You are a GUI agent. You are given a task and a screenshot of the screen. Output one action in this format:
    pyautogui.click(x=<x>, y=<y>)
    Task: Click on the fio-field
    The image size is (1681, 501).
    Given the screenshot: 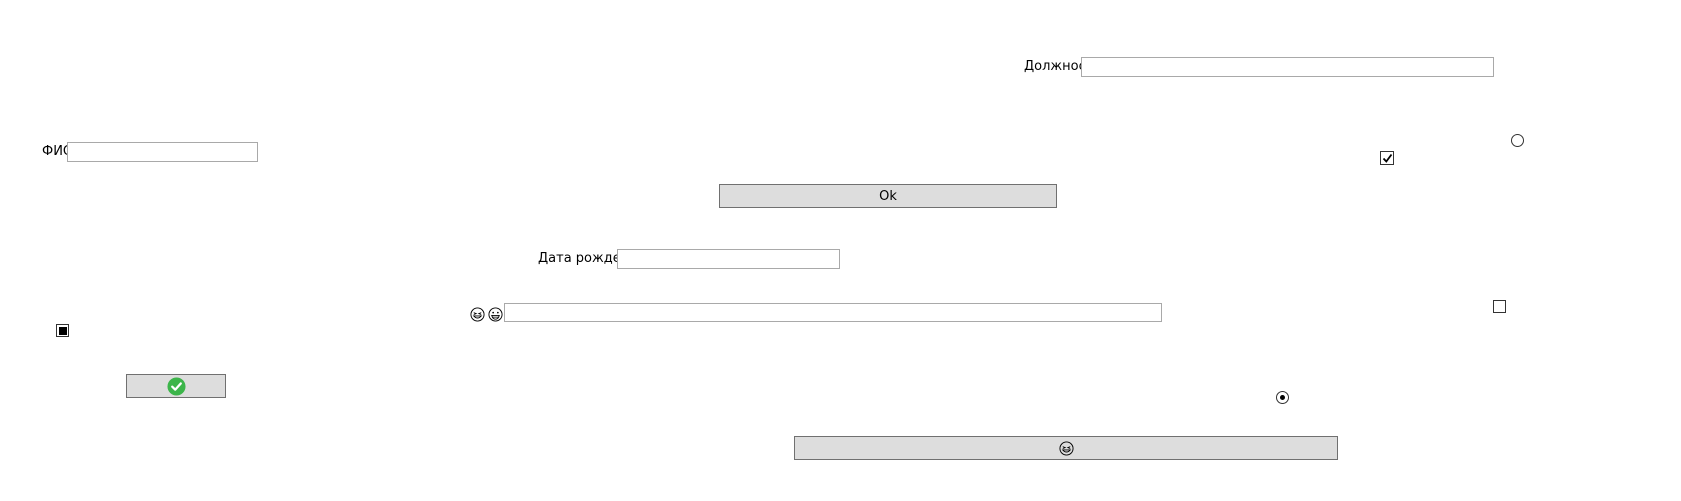 What is the action you would take?
    pyautogui.click(x=162, y=152)
    